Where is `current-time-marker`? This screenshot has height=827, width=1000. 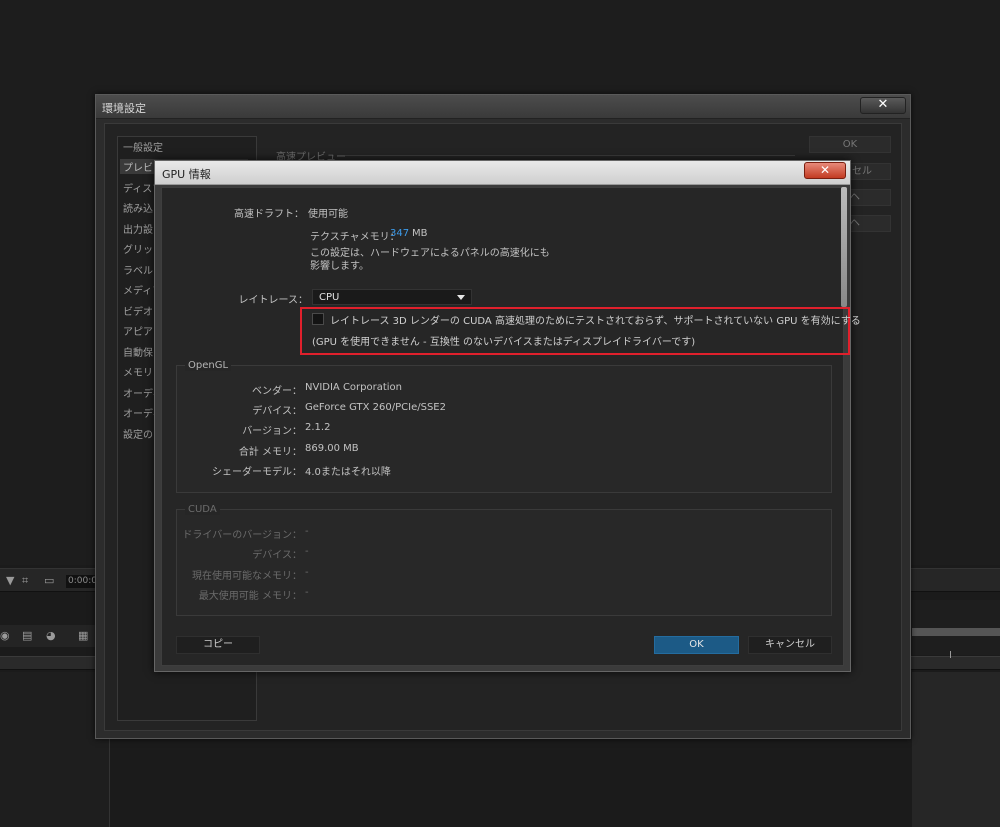
current-time-marker is located at coordinates (950, 654).